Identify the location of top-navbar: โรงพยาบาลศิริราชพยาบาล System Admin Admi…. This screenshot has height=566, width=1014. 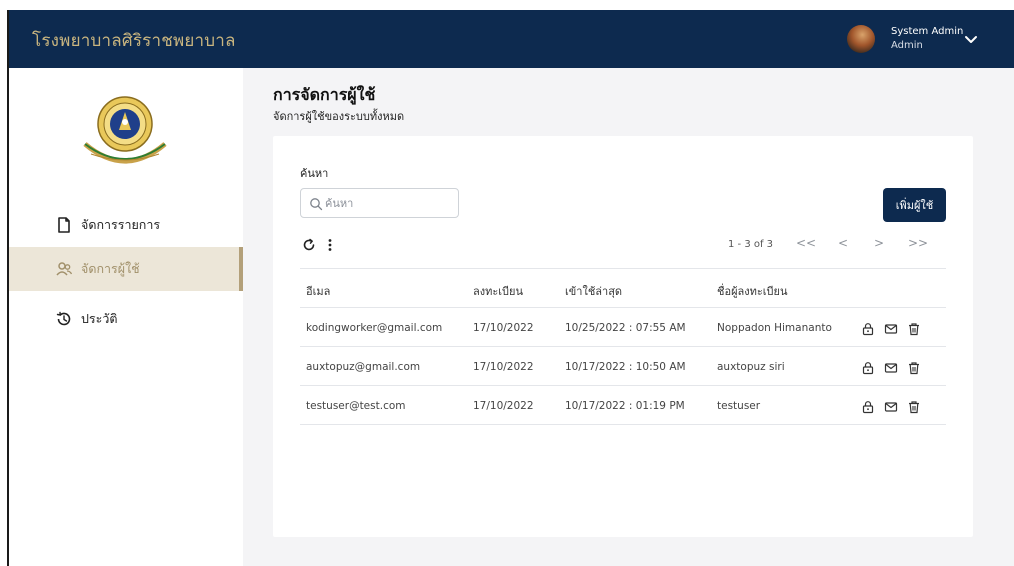
(511, 39).